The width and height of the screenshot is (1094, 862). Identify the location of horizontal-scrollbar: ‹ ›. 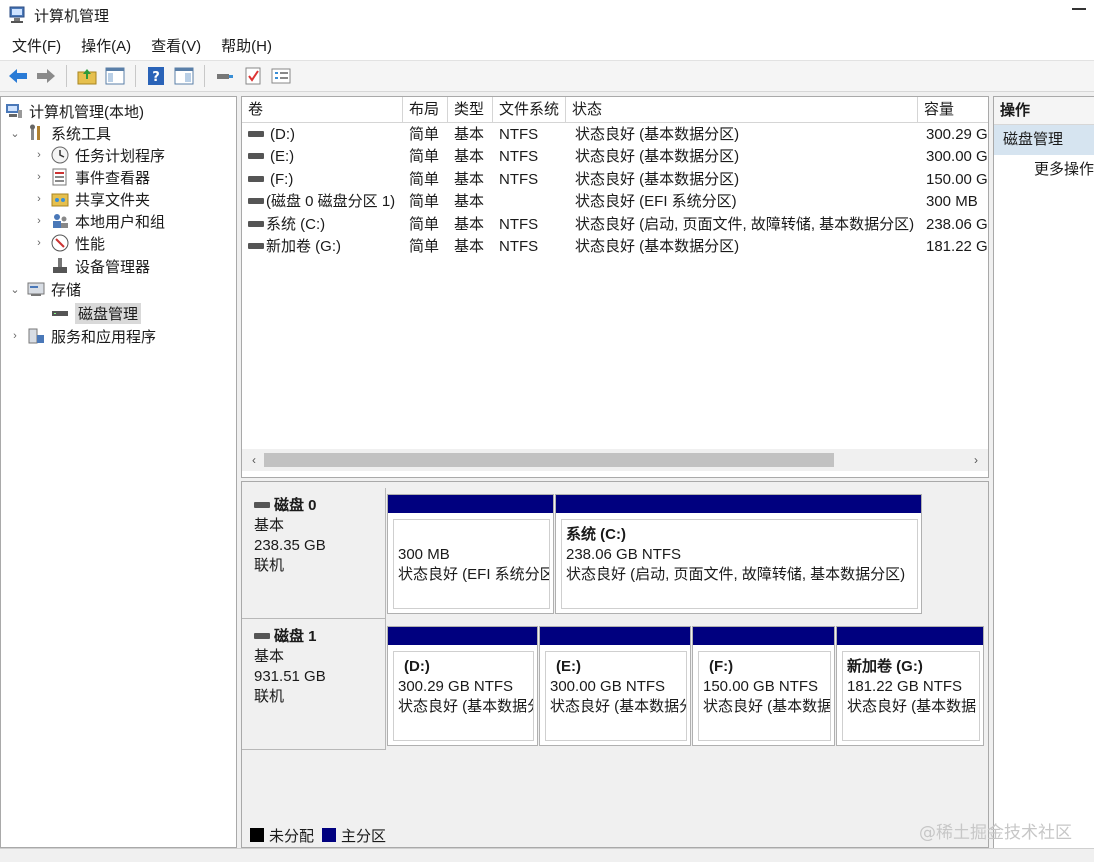
(615, 460).